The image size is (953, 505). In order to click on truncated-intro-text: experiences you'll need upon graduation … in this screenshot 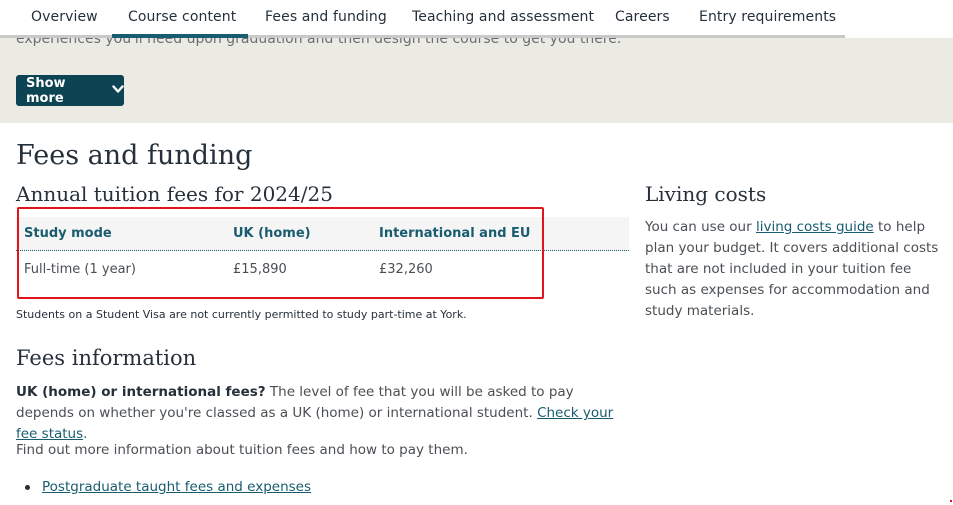, I will do `click(319, 42)`.